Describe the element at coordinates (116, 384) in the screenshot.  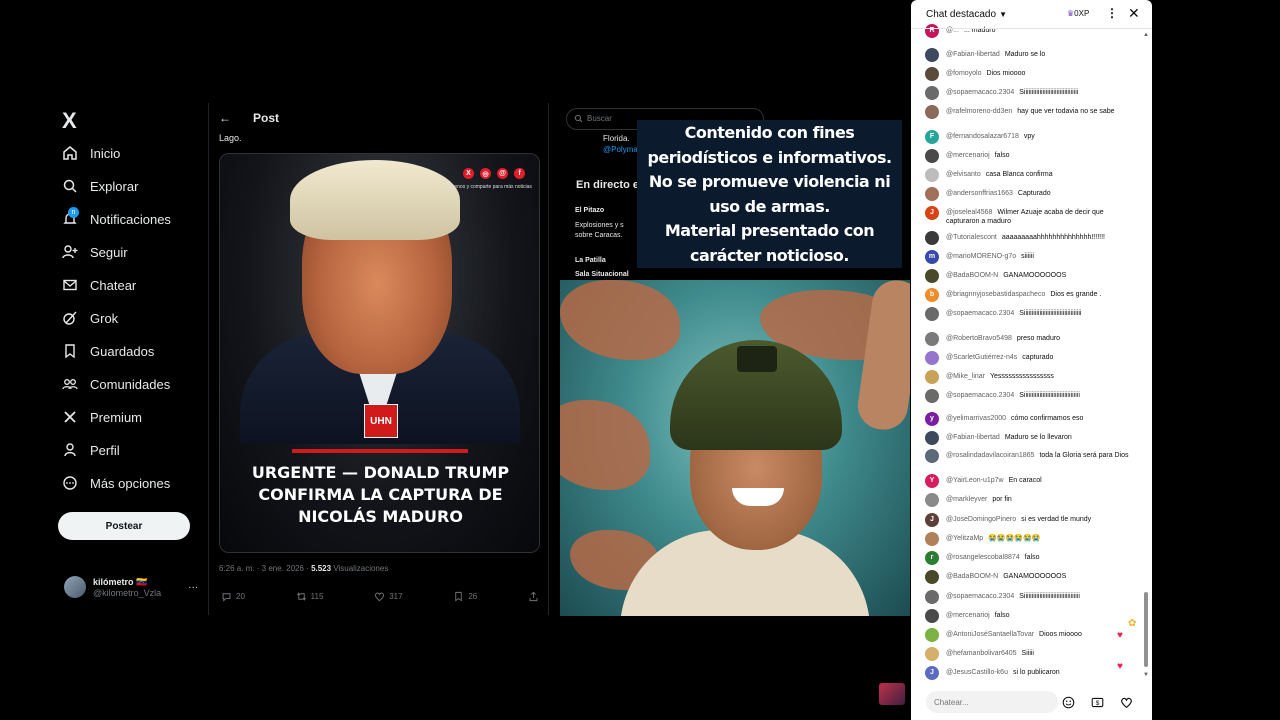
I see `nav-item-comunidades: Comunidades` at that location.